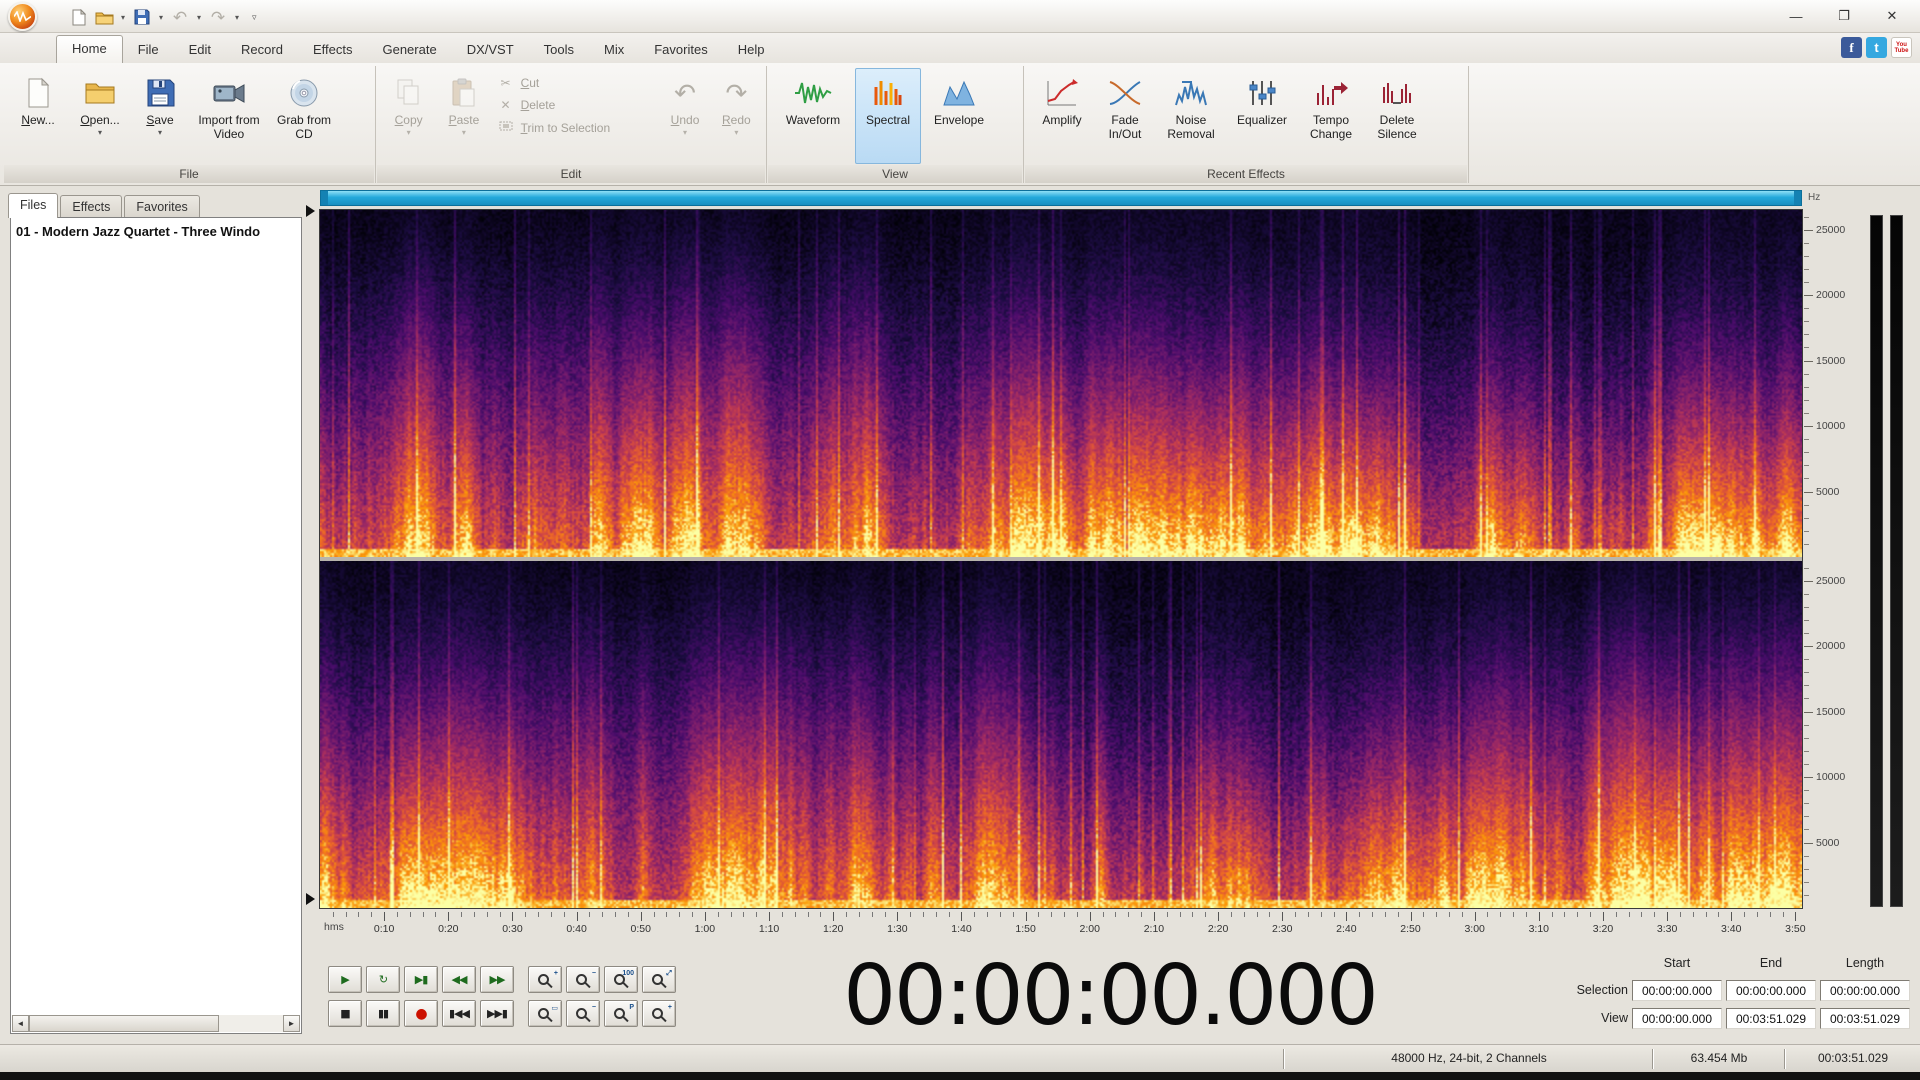 The width and height of the screenshot is (1920, 1080). I want to click on column-header-start: Start, so click(1677, 963).